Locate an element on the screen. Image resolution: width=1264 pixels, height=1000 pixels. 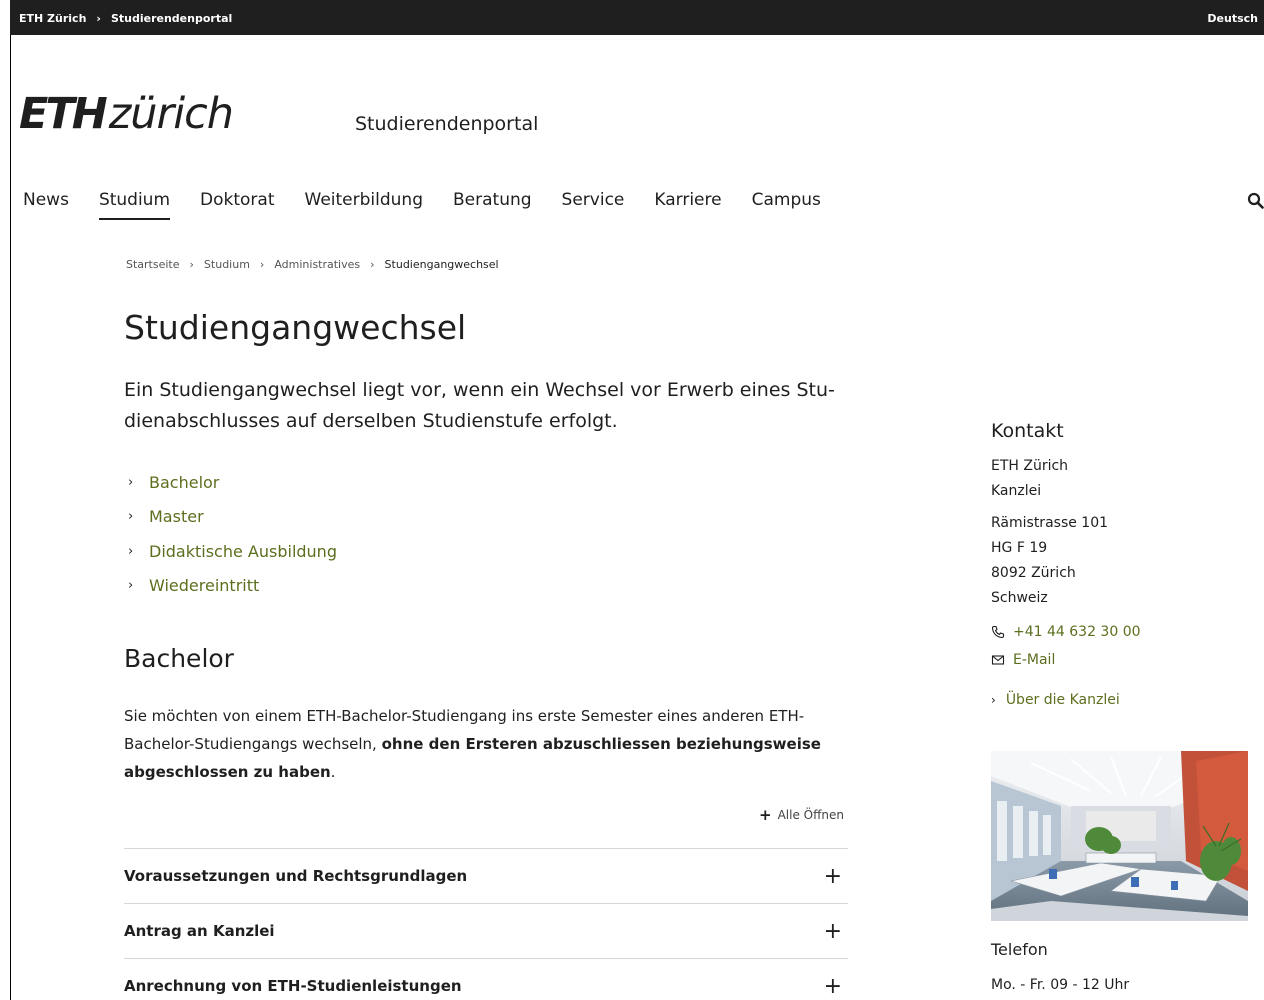
top-crumb-eth: ETH Zürich is located at coordinates (52, 18).